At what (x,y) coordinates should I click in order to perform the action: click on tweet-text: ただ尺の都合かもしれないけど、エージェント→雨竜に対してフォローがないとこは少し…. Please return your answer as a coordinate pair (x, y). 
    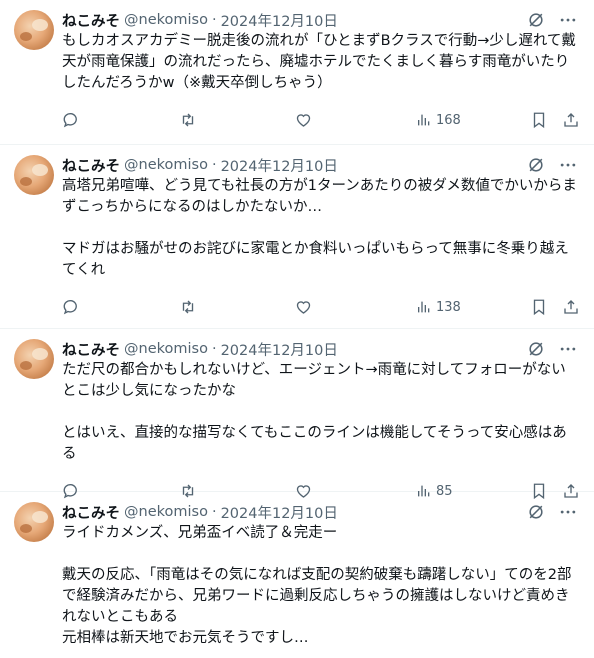
    Looking at the image, I should click on (314, 412).